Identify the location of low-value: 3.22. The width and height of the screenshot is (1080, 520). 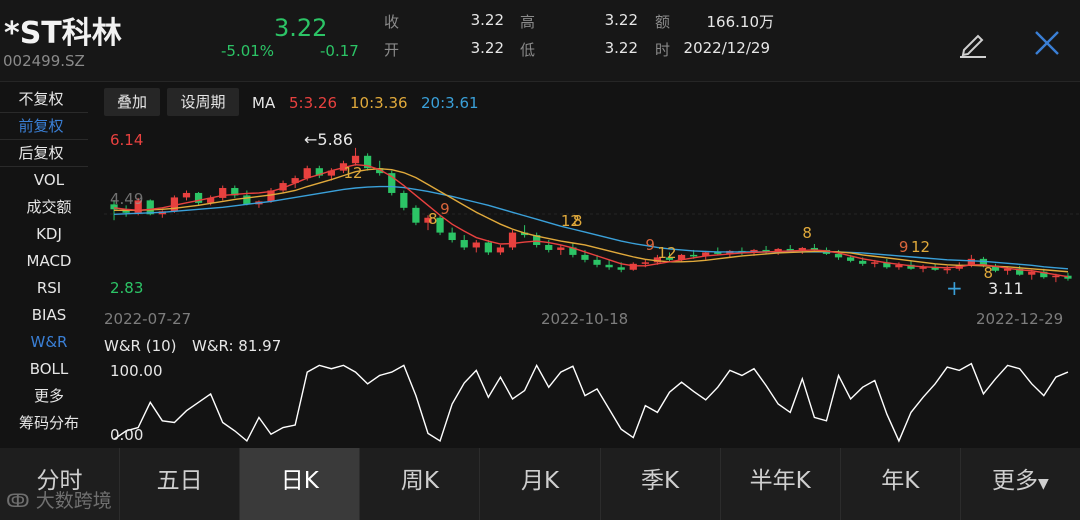
(621, 48).